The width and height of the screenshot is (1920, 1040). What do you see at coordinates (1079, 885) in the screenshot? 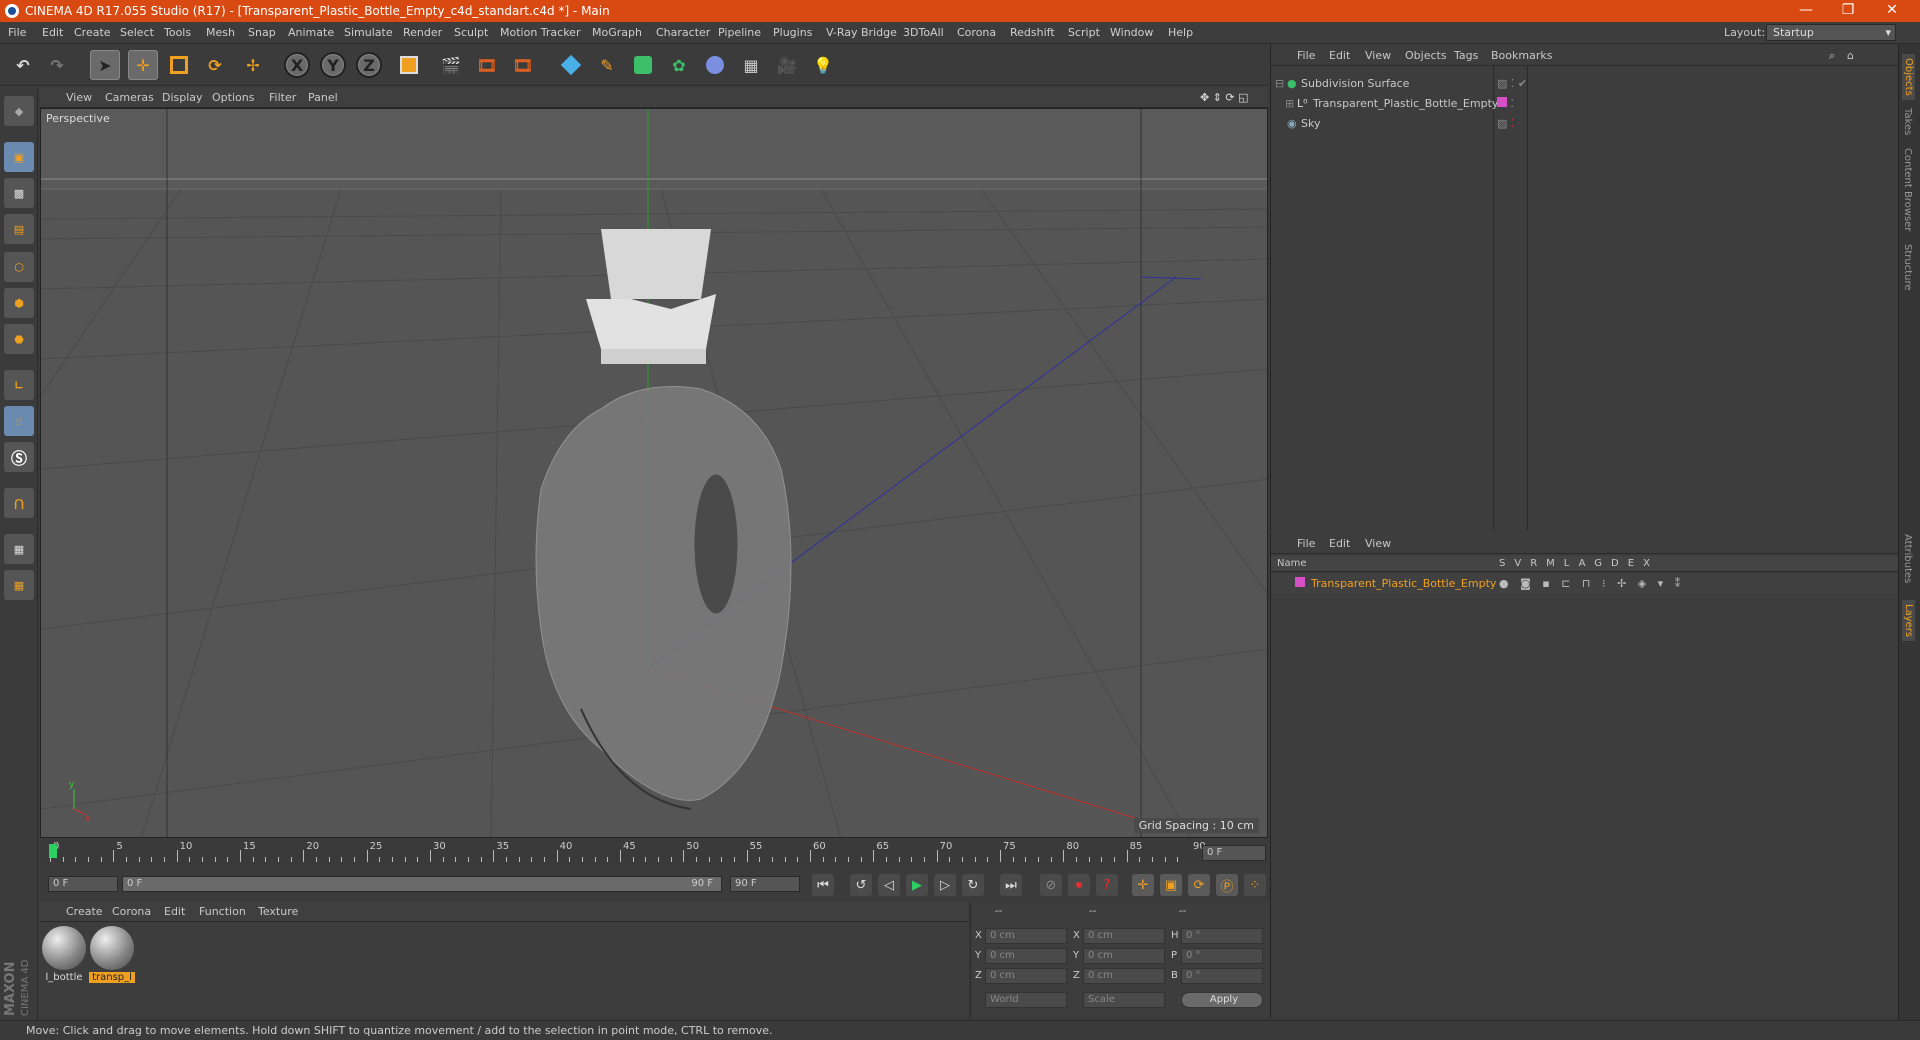
I see `autokey-icon: ⏺` at bounding box center [1079, 885].